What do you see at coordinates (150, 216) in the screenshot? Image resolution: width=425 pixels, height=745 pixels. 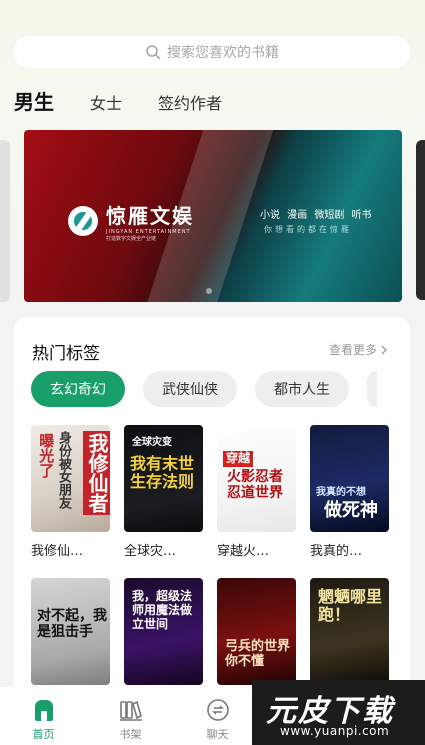 I see `brand-name: 惊雁文娱` at bounding box center [150, 216].